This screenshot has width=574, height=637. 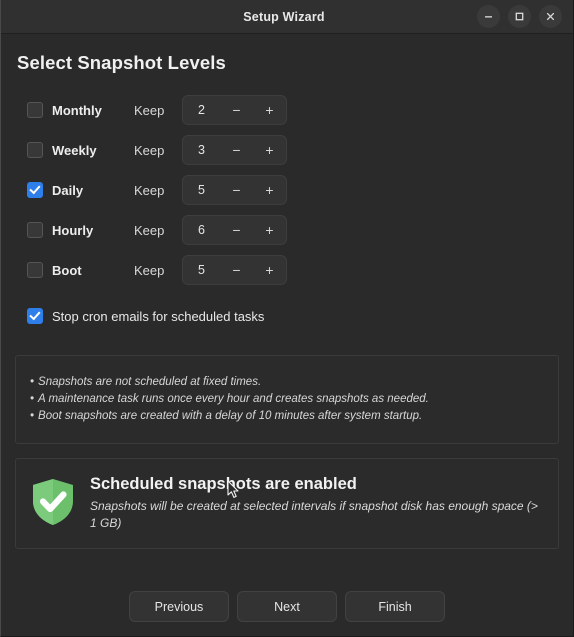 What do you see at coordinates (201, 110) in the screenshot?
I see `keep-value-monthly: 2` at bounding box center [201, 110].